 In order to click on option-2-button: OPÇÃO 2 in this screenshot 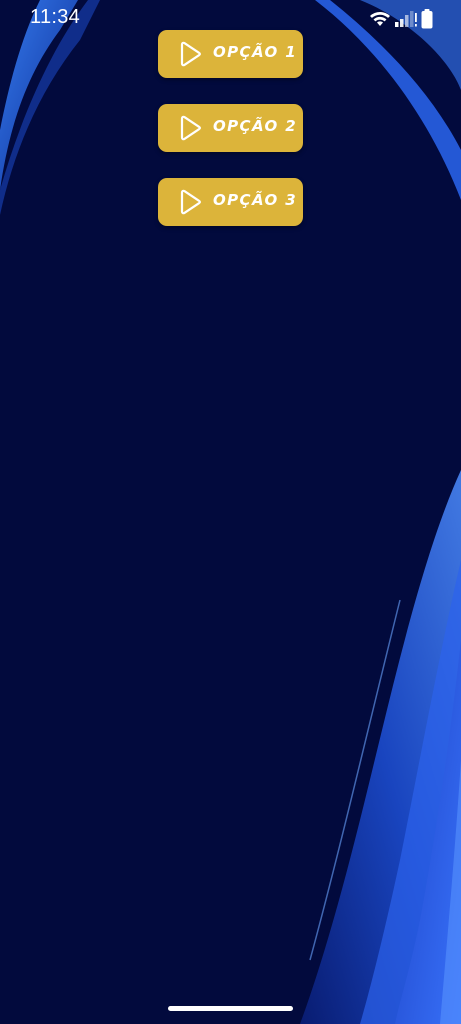, I will do `click(230, 128)`.